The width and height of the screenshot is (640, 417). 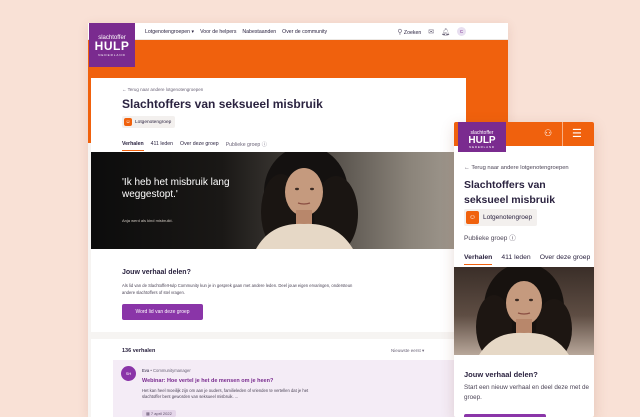 What do you see at coordinates (577, 133) in the screenshot?
I see `hamburger-menu-icon: ☰` at bounding box center [577, 133].